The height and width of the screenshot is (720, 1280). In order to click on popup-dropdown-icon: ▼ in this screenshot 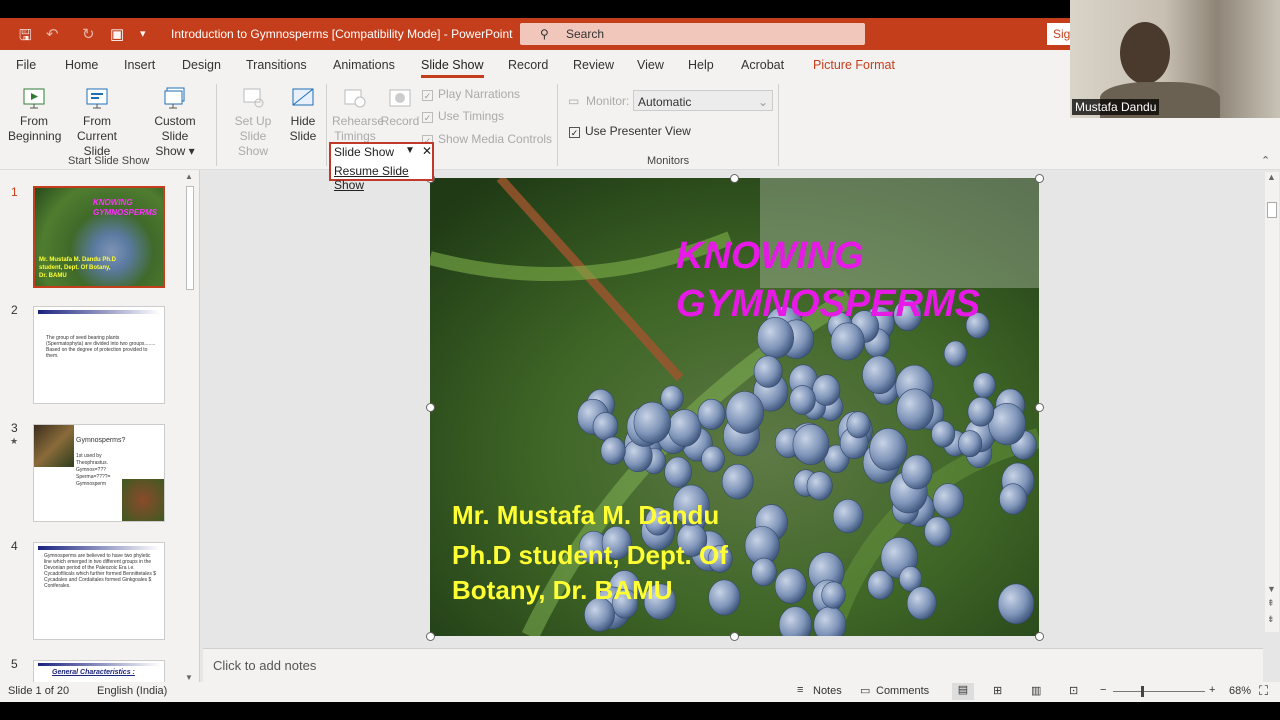, I will do `click(410, 150)`.